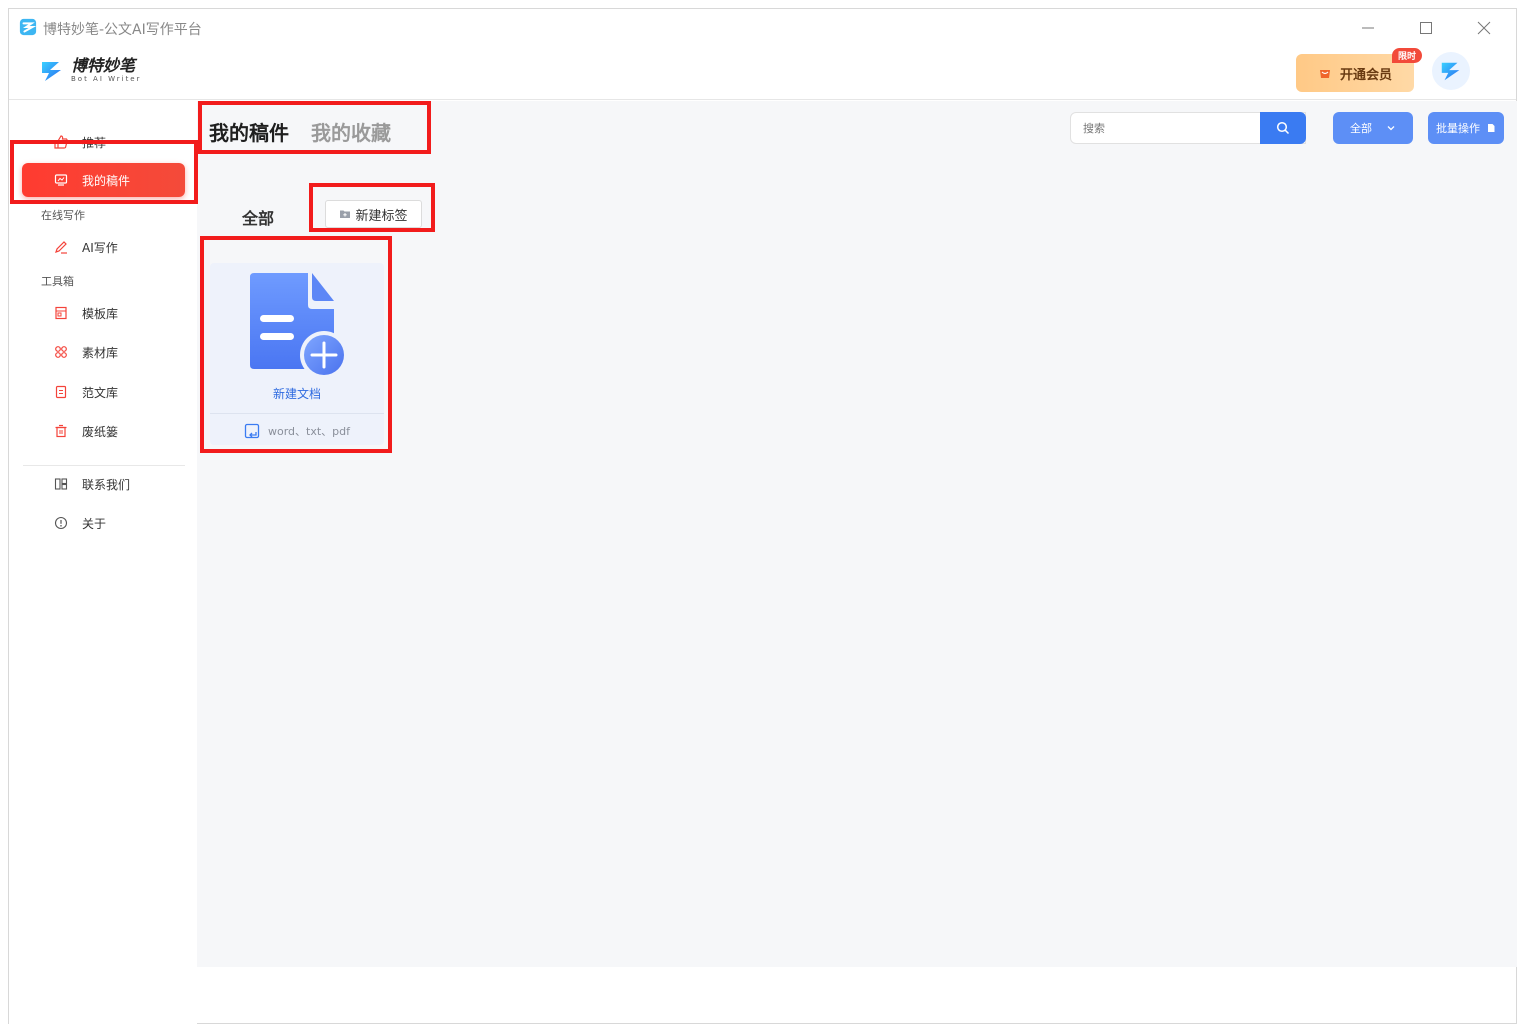 The width and height of the screenshot is (1525, 1032). I want to click on minimize-icon, so click(1368, 28).